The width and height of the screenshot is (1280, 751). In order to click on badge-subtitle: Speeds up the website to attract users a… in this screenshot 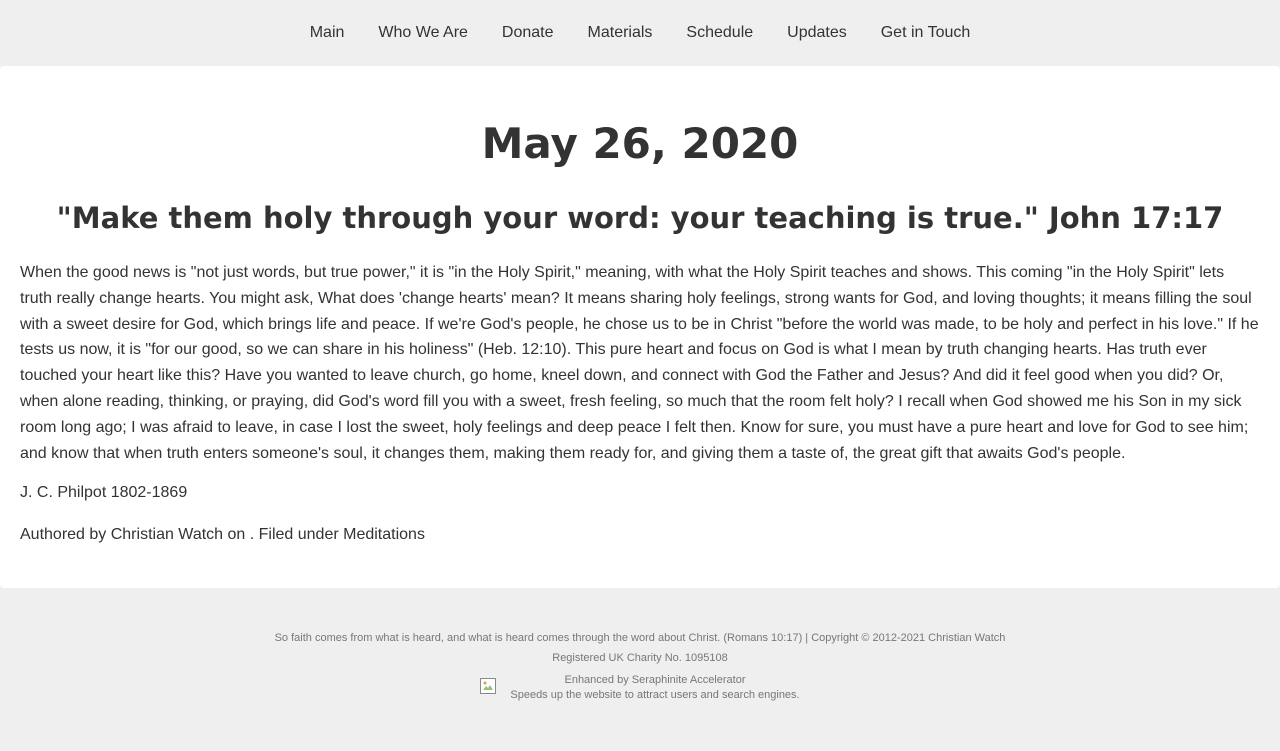, I will do `click(655, 695)`.